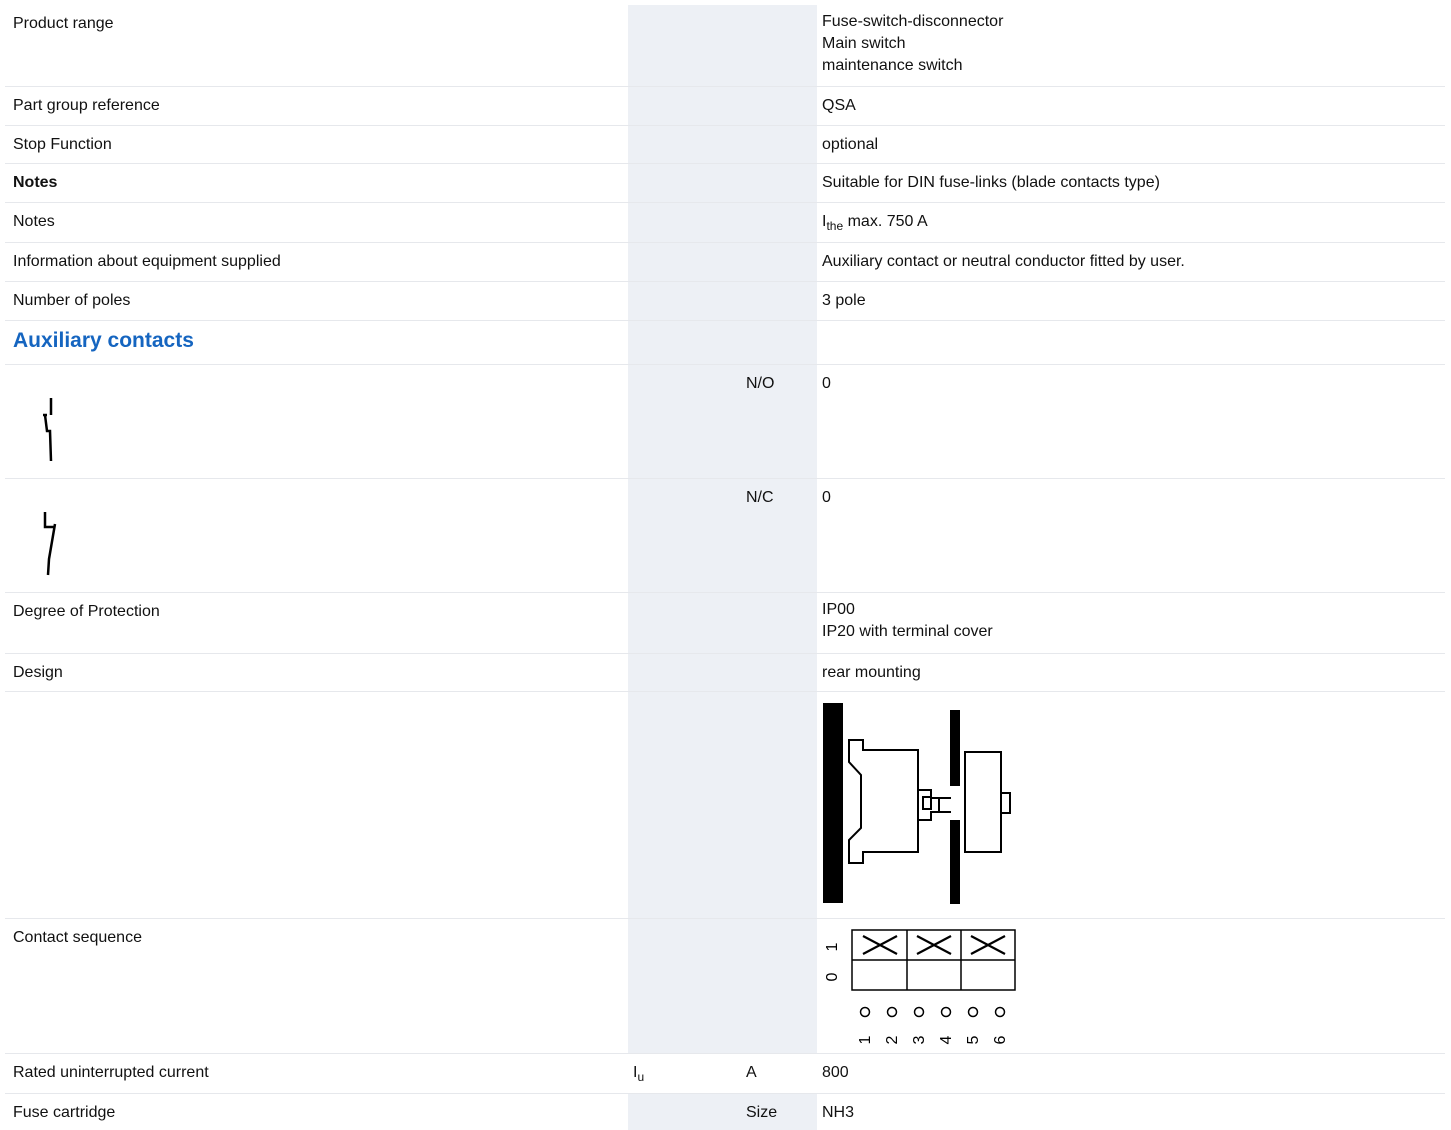  I want to click on value-aux-nc: 0, so click(826, 497).